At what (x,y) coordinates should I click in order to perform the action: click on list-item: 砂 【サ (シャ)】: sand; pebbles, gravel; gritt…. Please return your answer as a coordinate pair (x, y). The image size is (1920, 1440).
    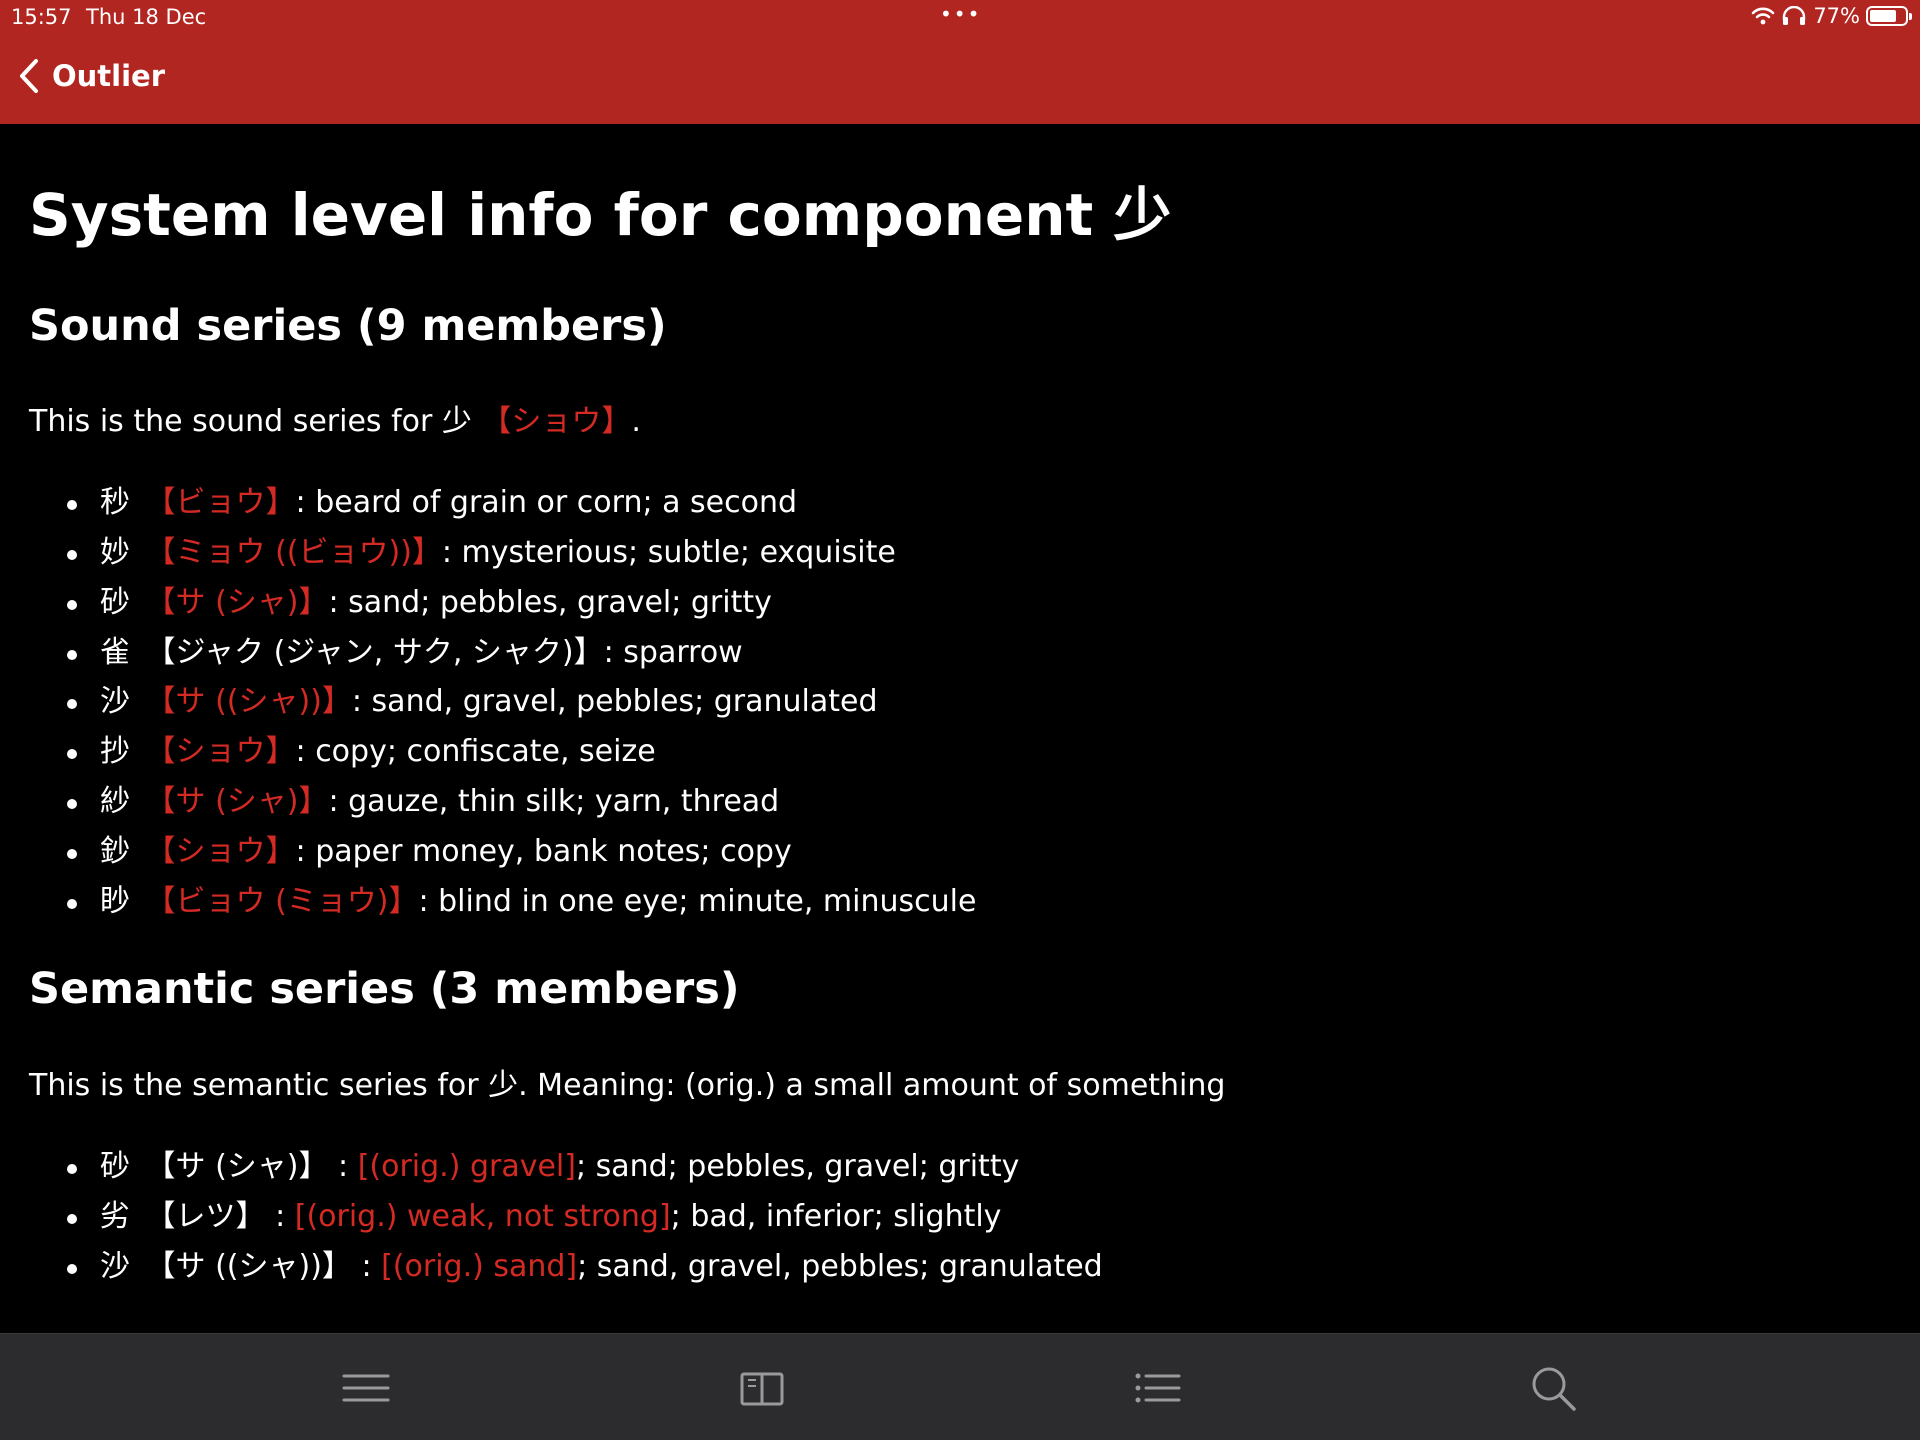
    Looking at the image, I should click on (959, 603).